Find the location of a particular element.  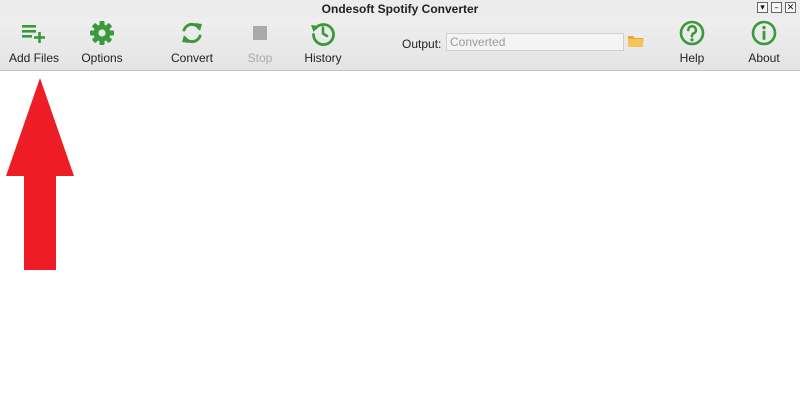

history-label: History is located at coordinates (323, 58).